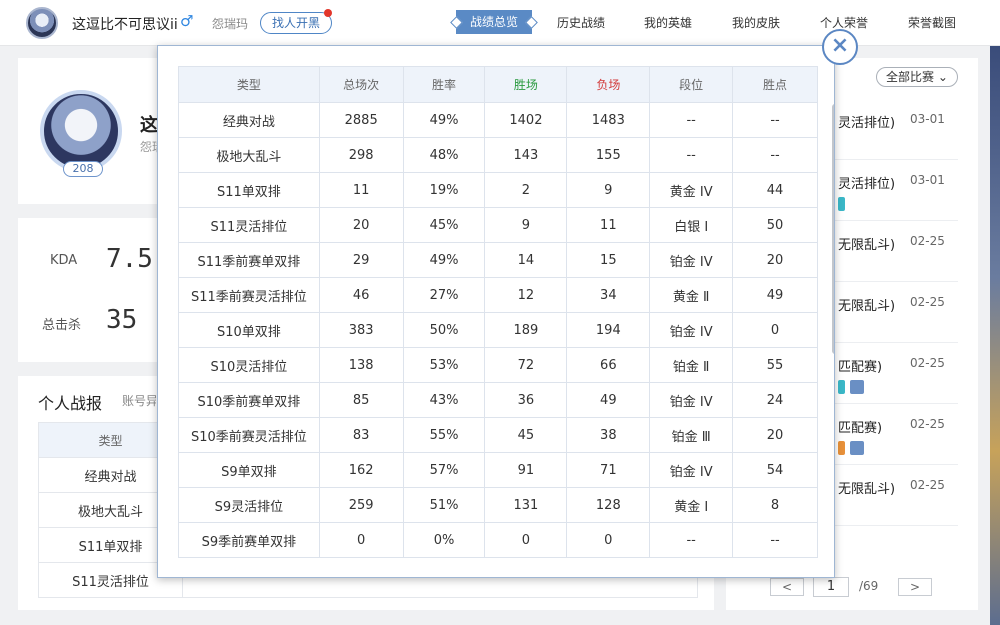  What do you see at coordinates (581, 22) in the screenshot?
I see `tab-match-history: 历史战绩` at bounding box center [581, 22].